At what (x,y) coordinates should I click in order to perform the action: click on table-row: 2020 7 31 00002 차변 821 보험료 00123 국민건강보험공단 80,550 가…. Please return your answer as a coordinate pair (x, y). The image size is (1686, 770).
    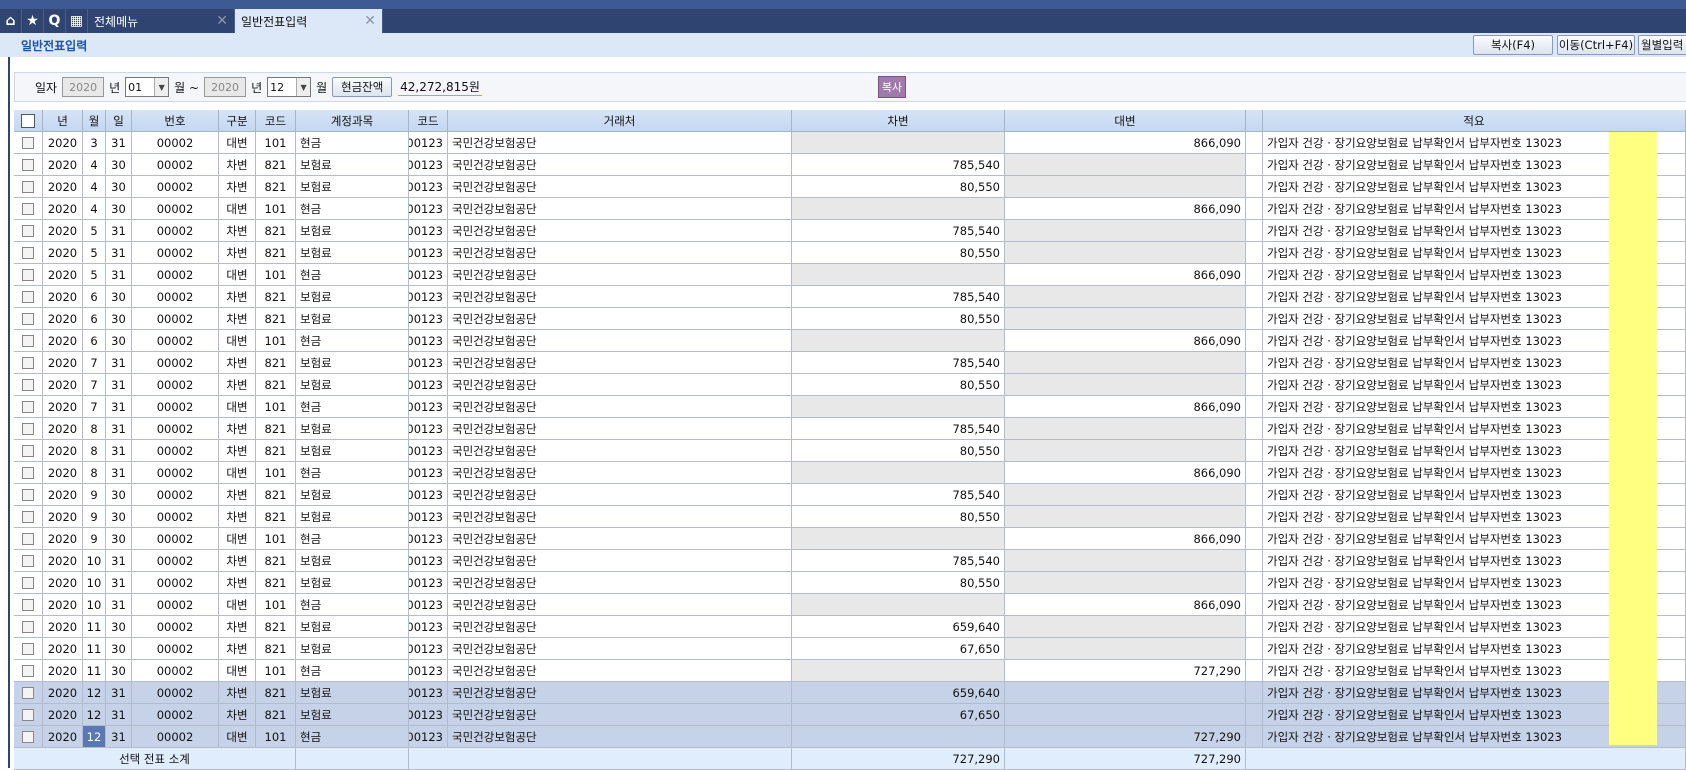
    Looking at the image, I should click on (850, 385).